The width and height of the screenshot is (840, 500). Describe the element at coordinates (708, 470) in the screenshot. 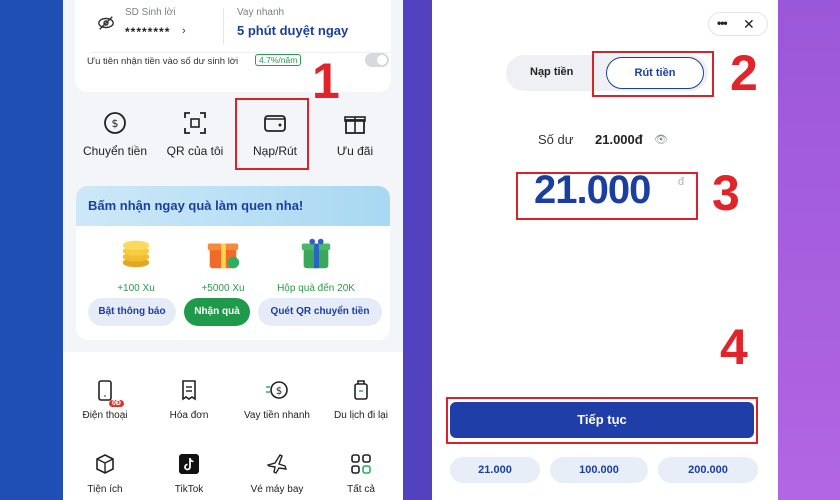

I see `amount-chip: 200.000` at that location.